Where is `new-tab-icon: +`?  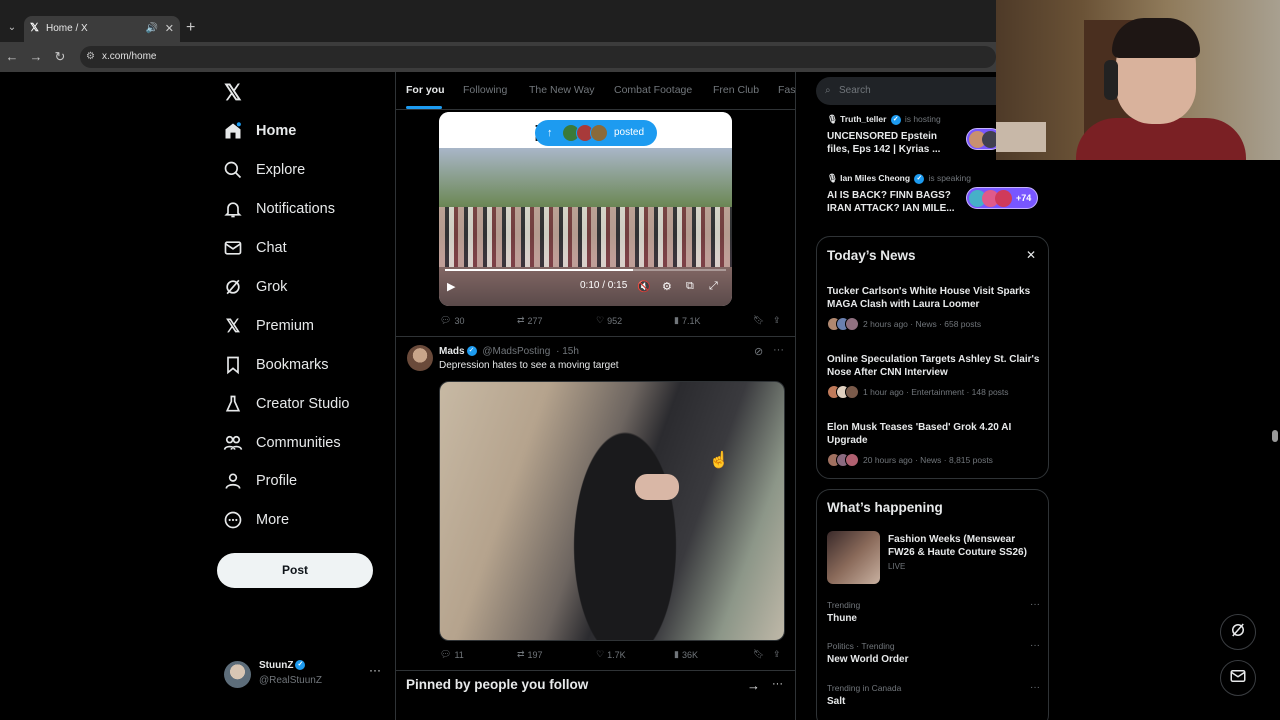
new-tab-icon: + is located at coordinates (193, 28).